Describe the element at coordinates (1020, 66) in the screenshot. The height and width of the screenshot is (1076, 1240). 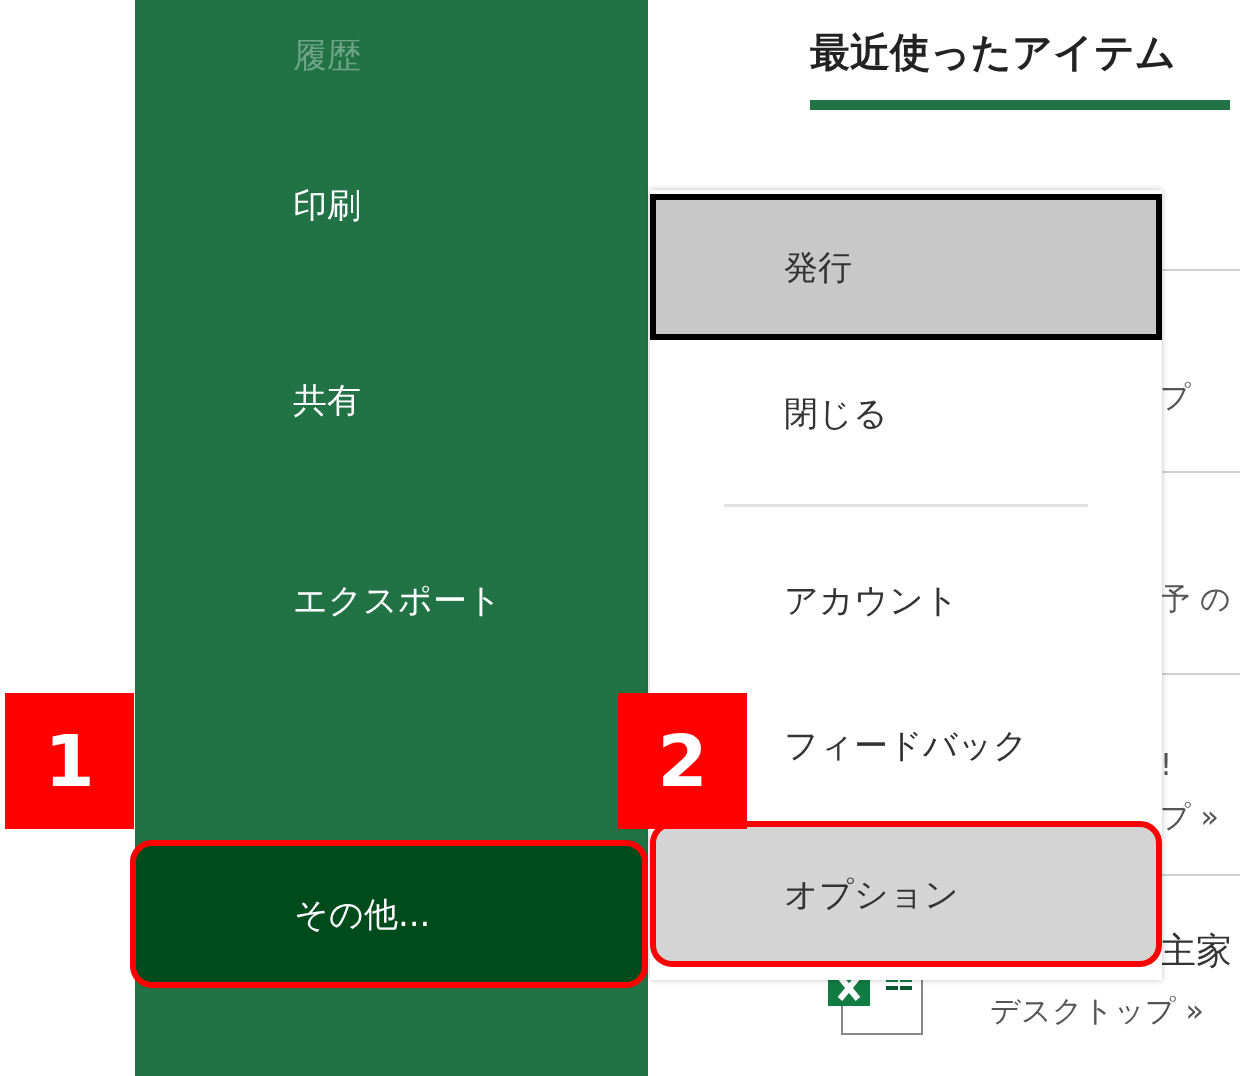
I see `tab: 最近使ったアイテム` at that location.